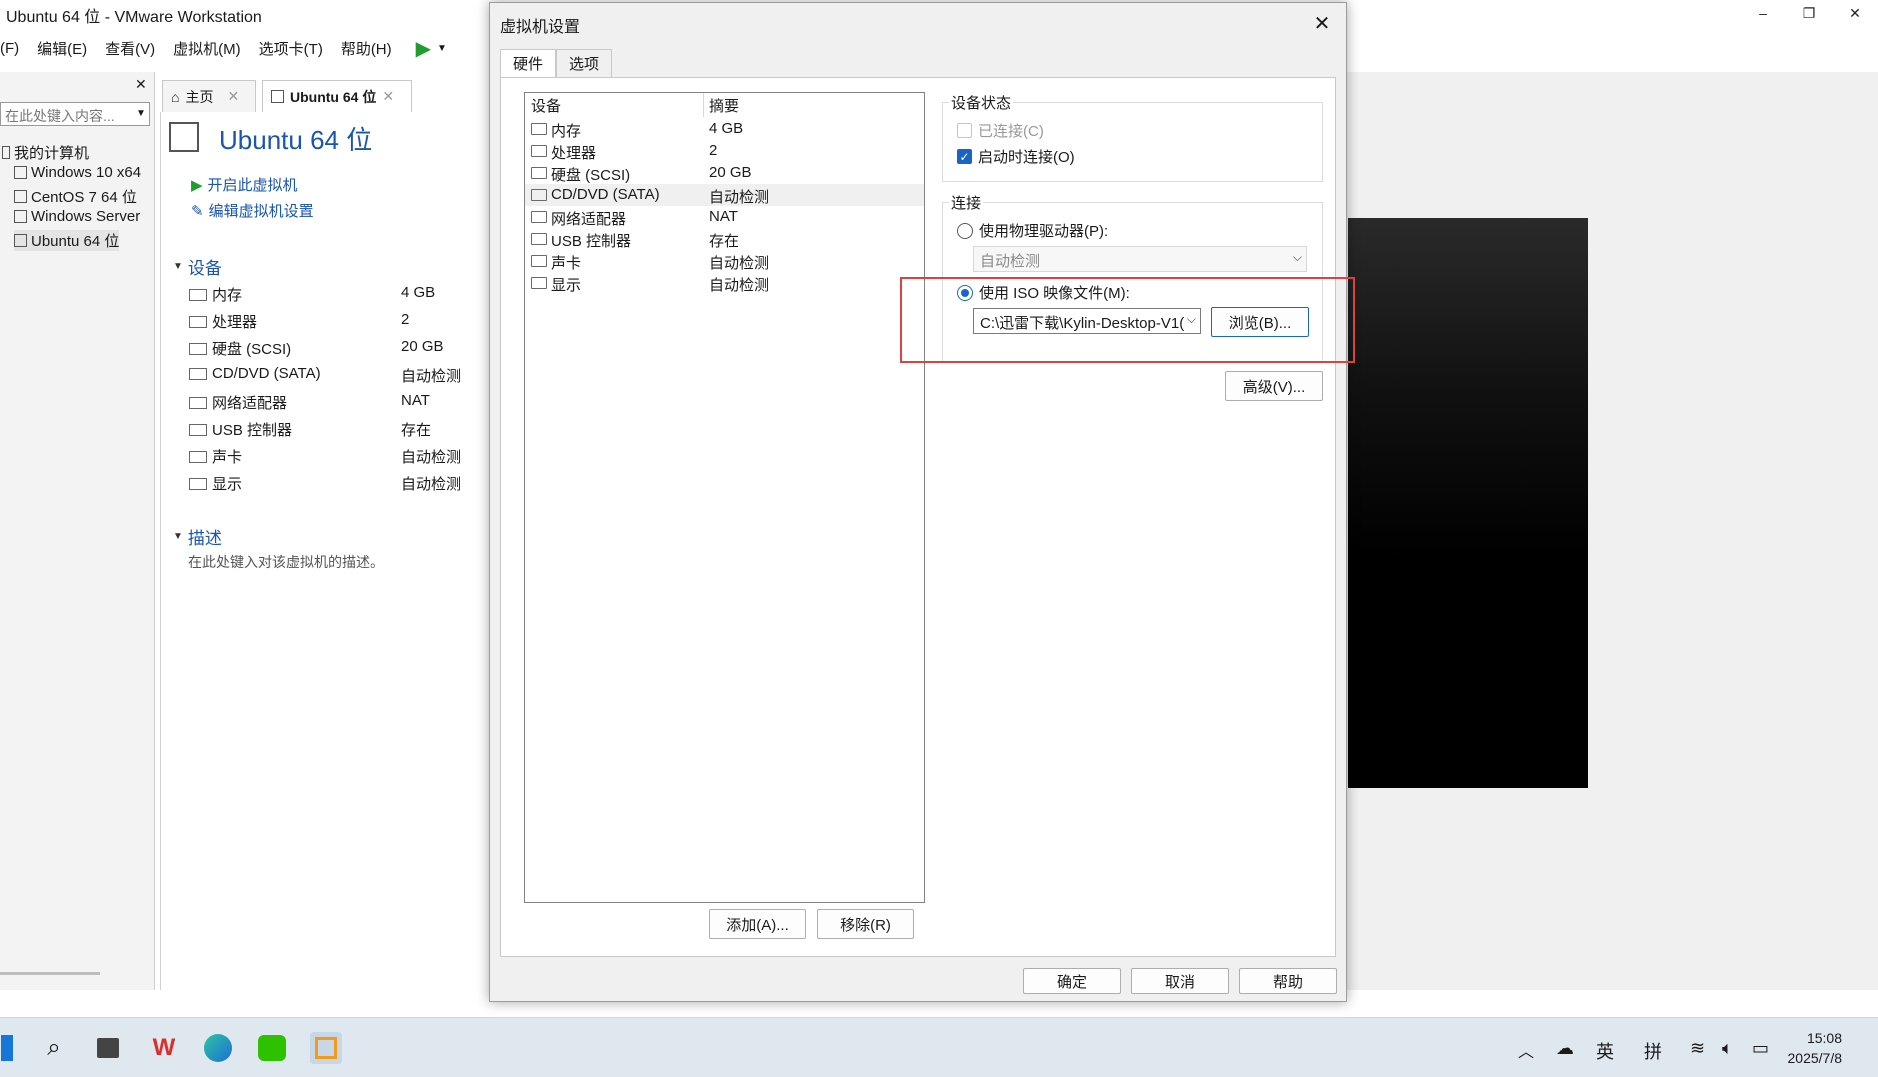 The height and width of the screenshot is (1077, 1878). Describe the element at coordinates (415, 400) in the screenshot. I see `device-value: NAT` at that location.